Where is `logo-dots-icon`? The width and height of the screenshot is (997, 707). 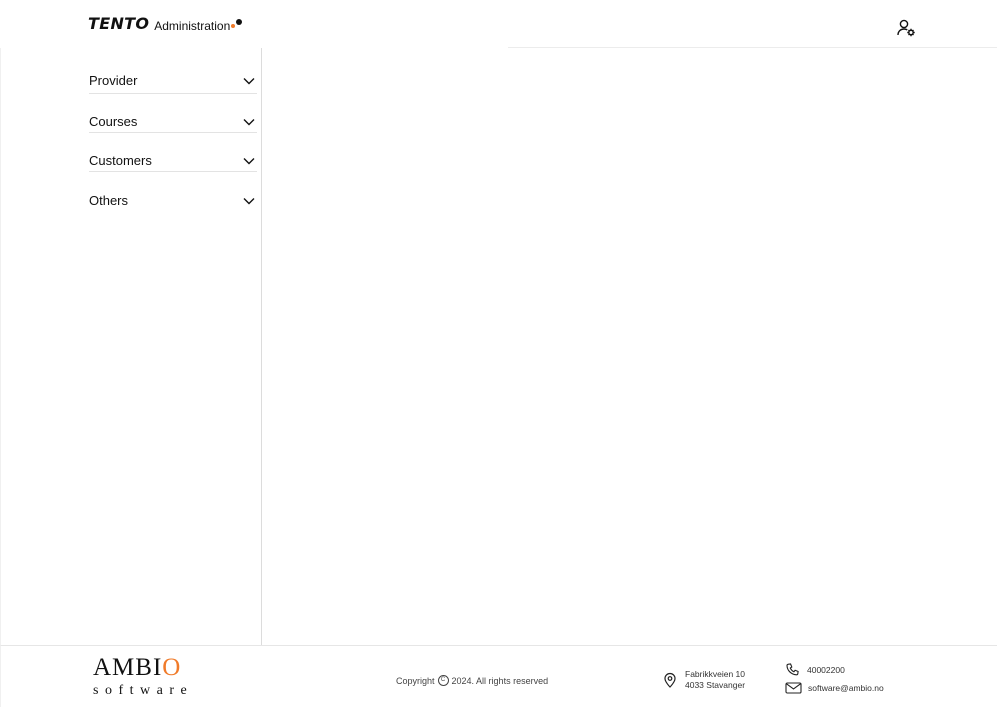
logo-dots-icon is located at coordinates (237, 24).